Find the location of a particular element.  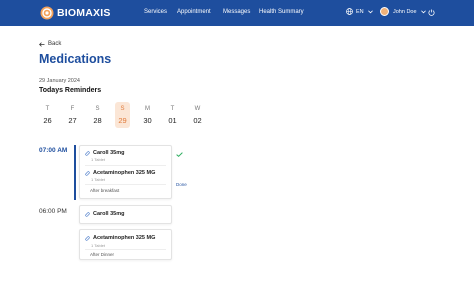

time-slot-label: 07:00 AM is located at coordinates (53, 150).